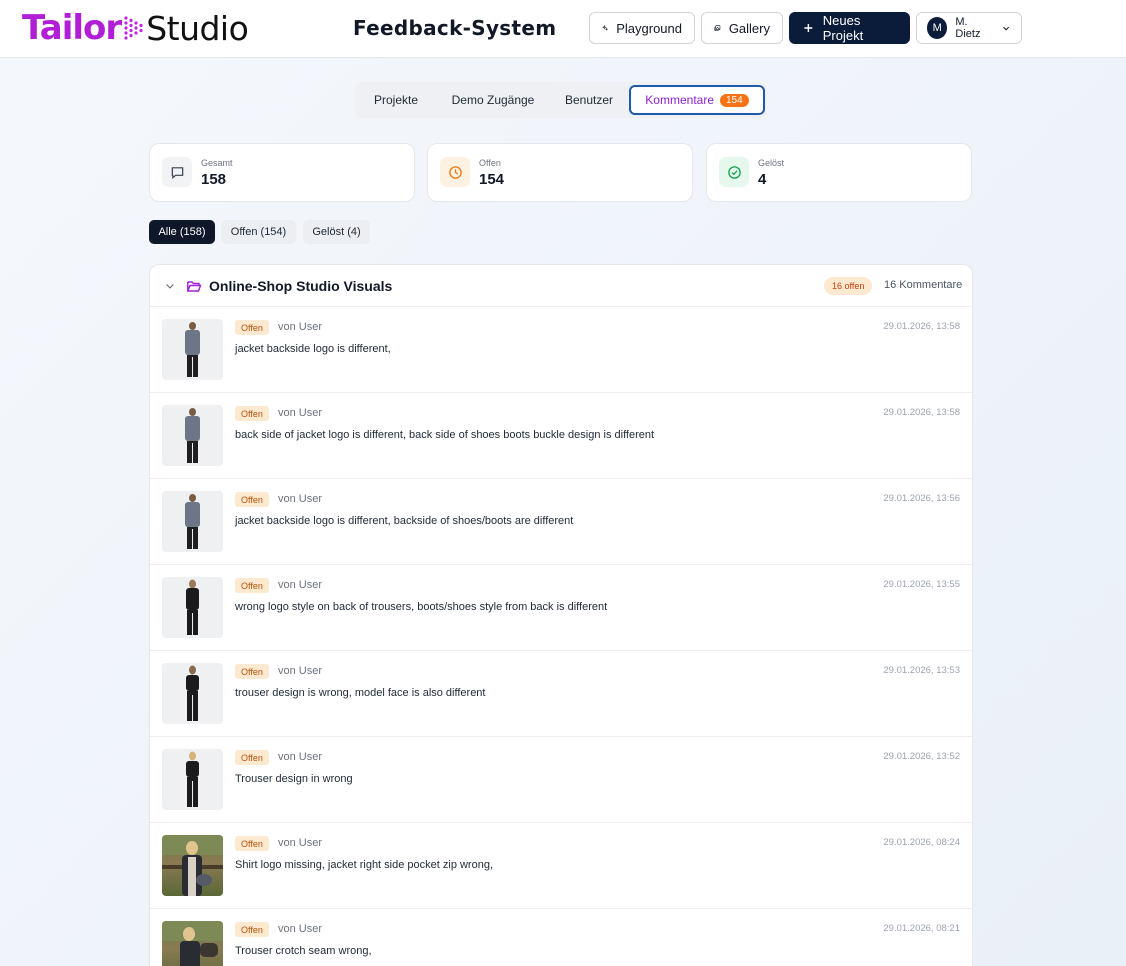 The width and height of the screenshot is (1126, 966). Describe the element at coordinates (848, 286) in the screenshot. I see `open-count-badge: 16 offen` at that location.